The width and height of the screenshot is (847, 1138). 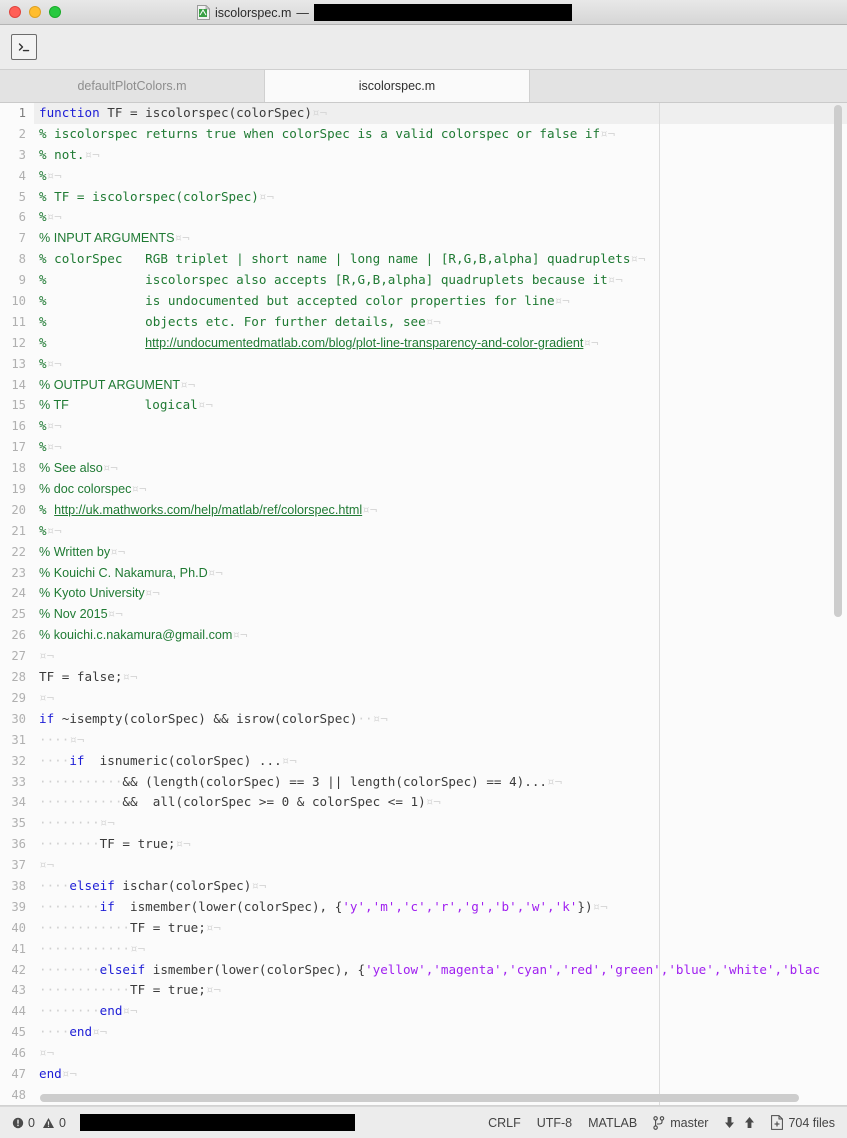 What do you see at coordinates (585, 906) in the screenshot?
I see `code-token: })` at bounding box center [585, 906].